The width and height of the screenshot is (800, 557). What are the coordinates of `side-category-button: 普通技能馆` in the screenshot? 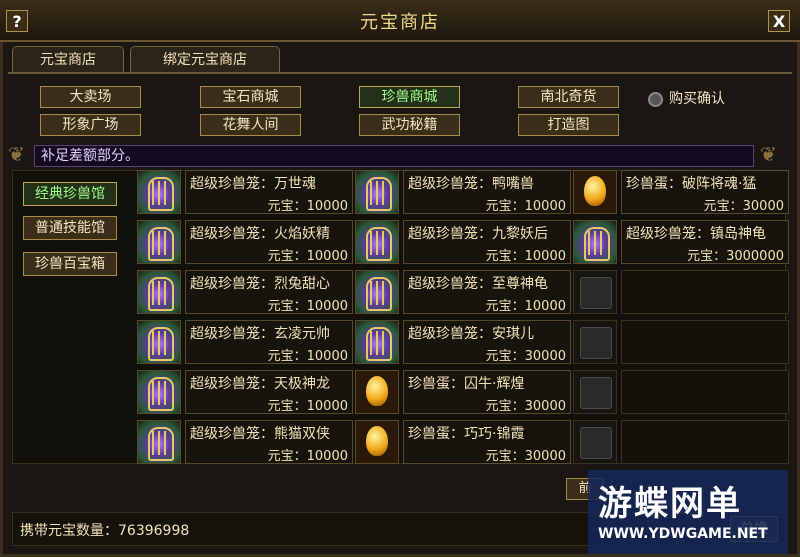 It's located at (70, 228).